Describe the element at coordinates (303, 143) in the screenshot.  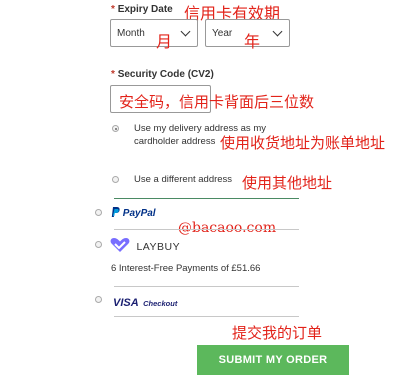
I see `delivery-address-annotation: 使用收货地址为账单地址` at that location.